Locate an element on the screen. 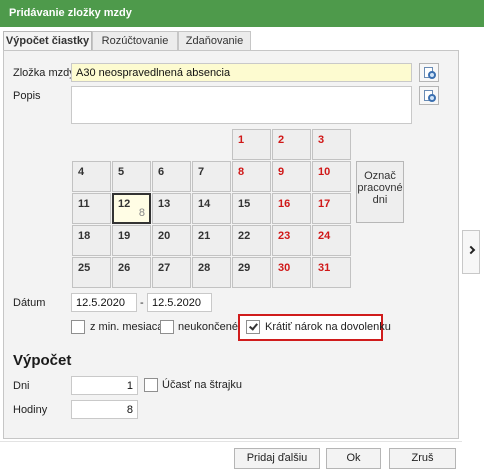 This screenshot has height=474, width=484. datum-to-field: 12.5.2020 is located at coordinates (179, 302).